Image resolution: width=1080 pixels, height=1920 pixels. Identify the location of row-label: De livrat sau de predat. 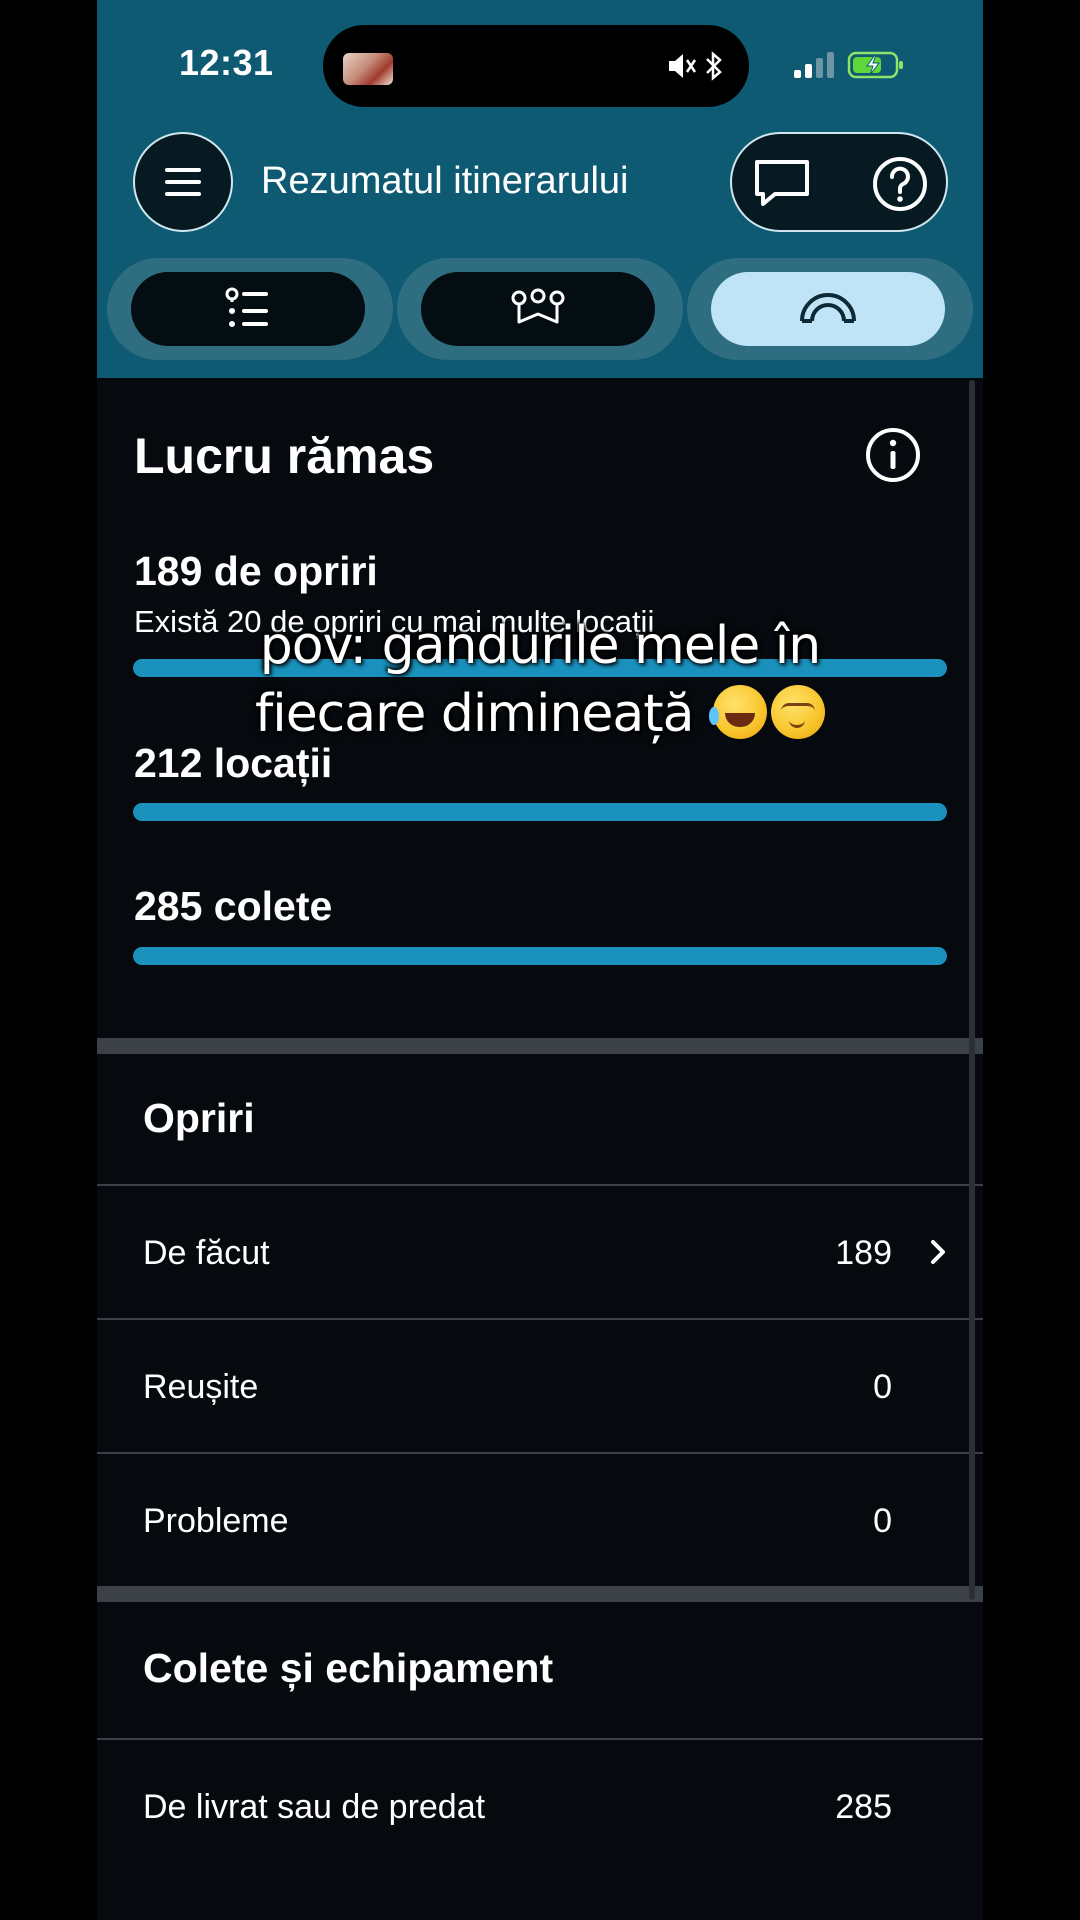
(314, 1807).